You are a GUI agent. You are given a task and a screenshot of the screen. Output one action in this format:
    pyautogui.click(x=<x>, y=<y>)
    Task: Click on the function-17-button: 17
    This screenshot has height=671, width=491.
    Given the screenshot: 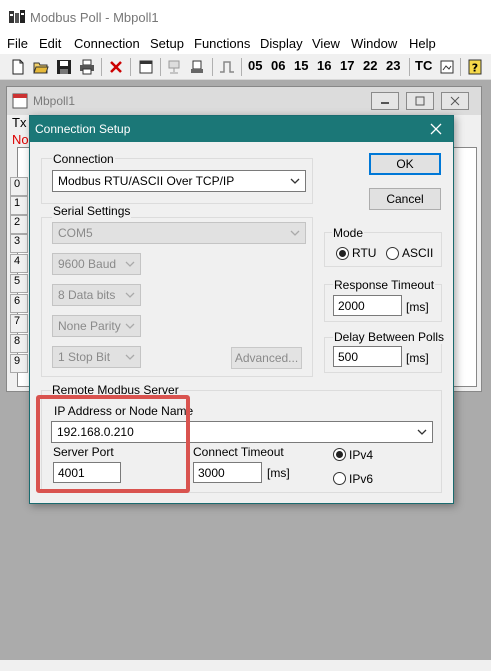 What is the action you would take?
    pyautogui.click(x=347, y=65)
    